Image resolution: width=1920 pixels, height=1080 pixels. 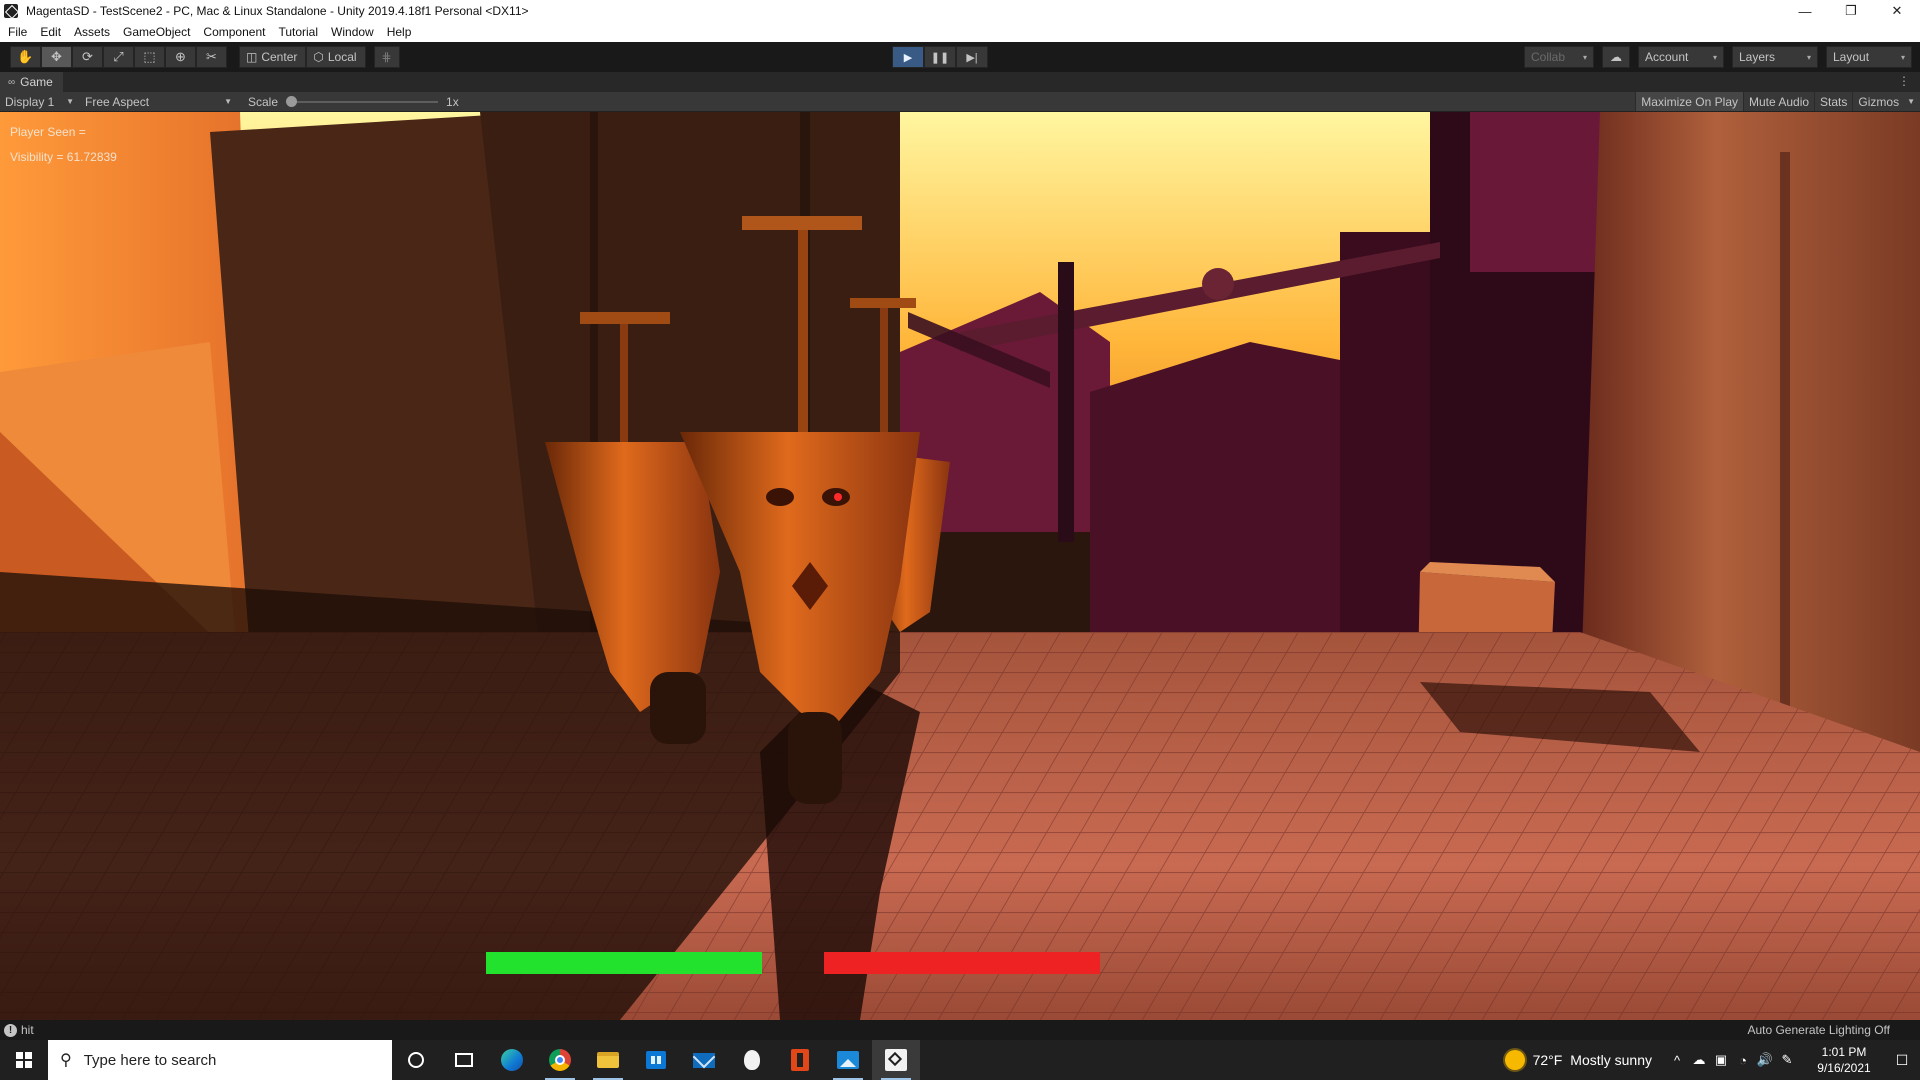 I want to click on menu-window: Window, so click(x=353, y=32).